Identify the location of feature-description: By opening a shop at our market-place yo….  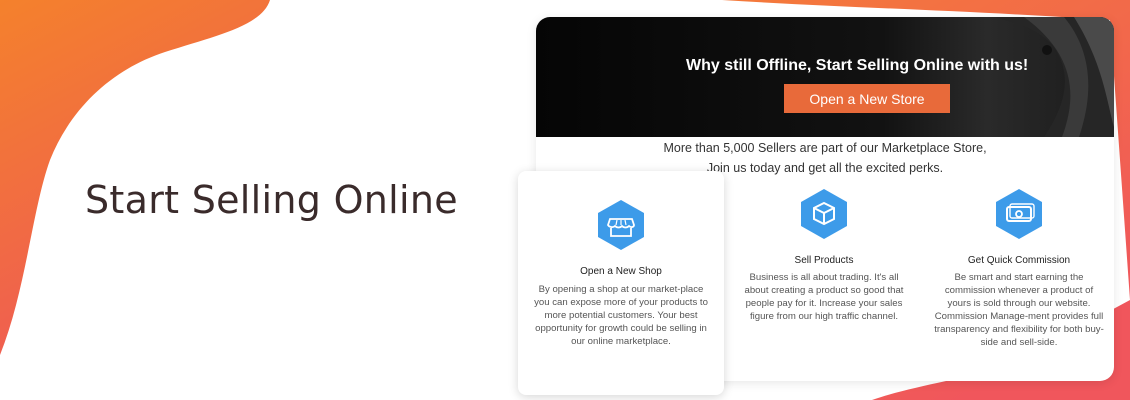
(621, 315).